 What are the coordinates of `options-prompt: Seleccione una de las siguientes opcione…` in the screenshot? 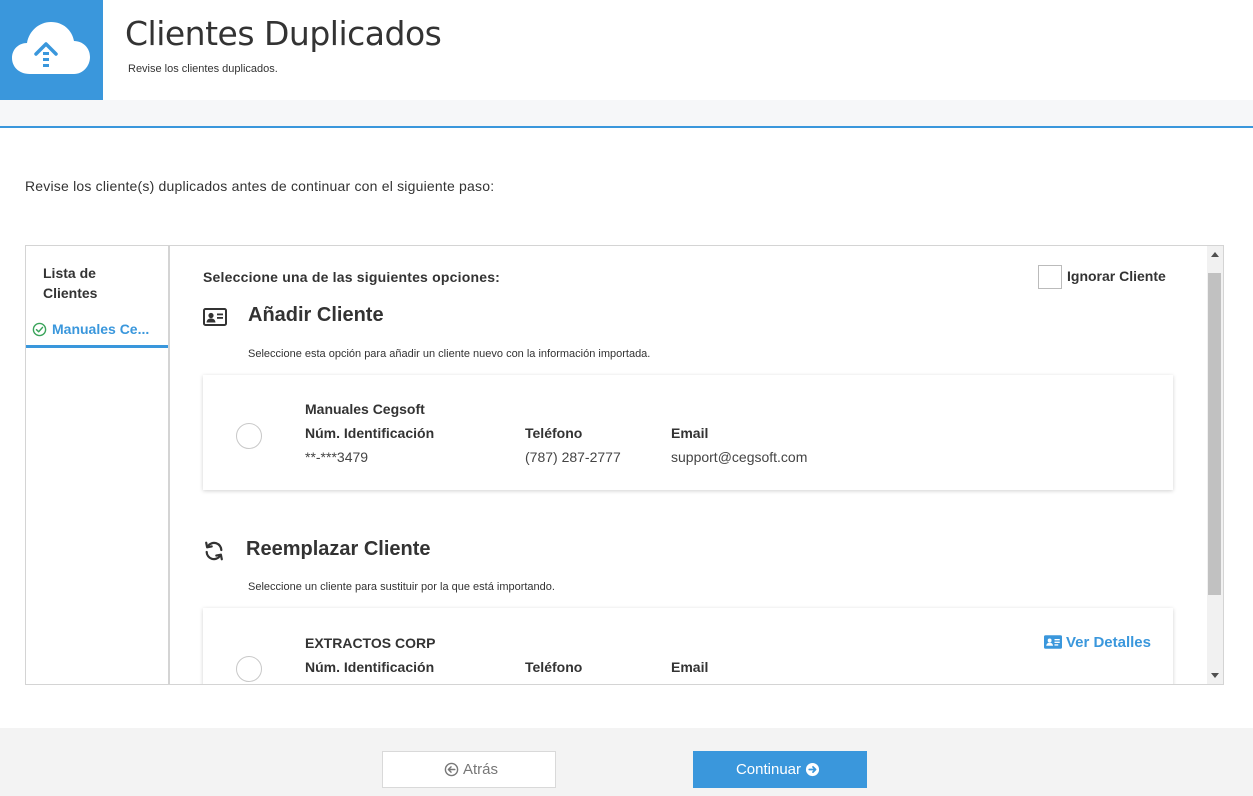 It's located at (352, 277).